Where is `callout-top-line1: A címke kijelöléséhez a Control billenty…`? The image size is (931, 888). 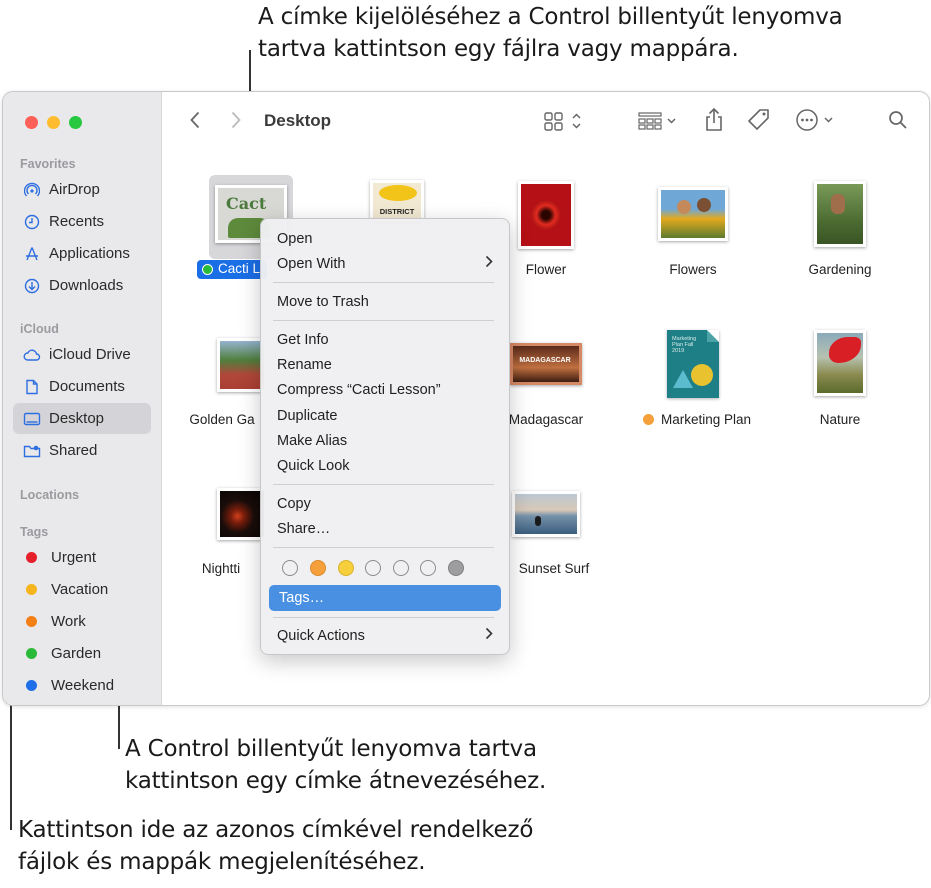 callout-top-line1: A címke kijelöléséhez a Control billenty… is located at coordinates (550, 17).